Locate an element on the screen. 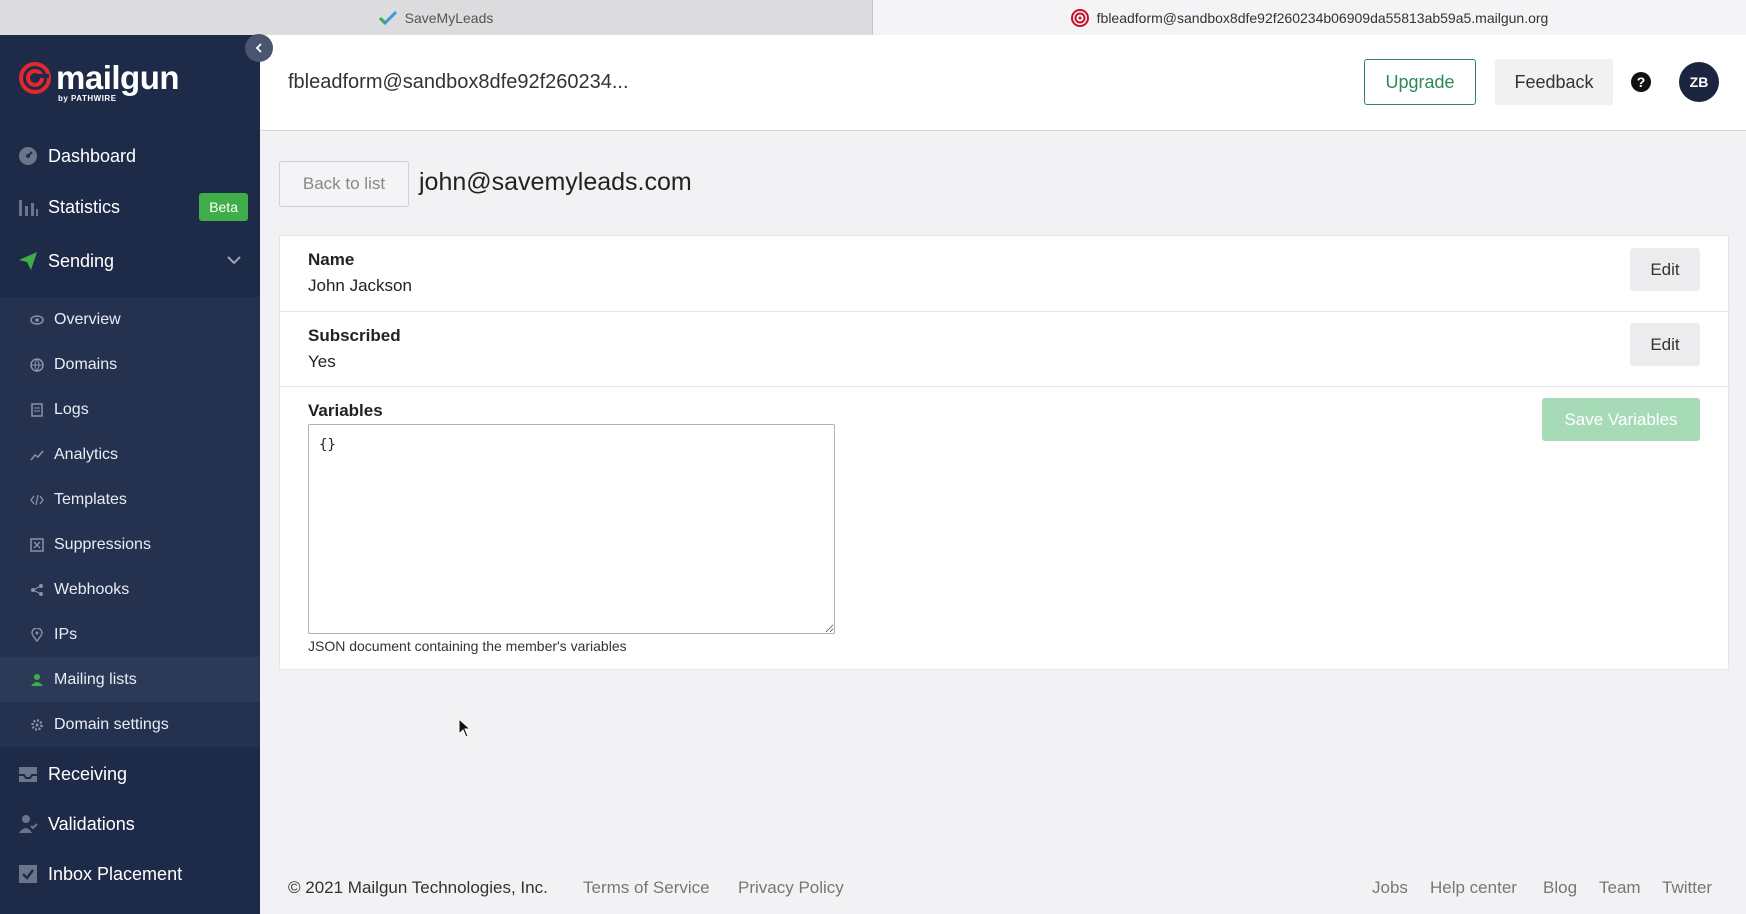  logo-subtitle: by PATHWIRE is located at coordinates (87, 98).